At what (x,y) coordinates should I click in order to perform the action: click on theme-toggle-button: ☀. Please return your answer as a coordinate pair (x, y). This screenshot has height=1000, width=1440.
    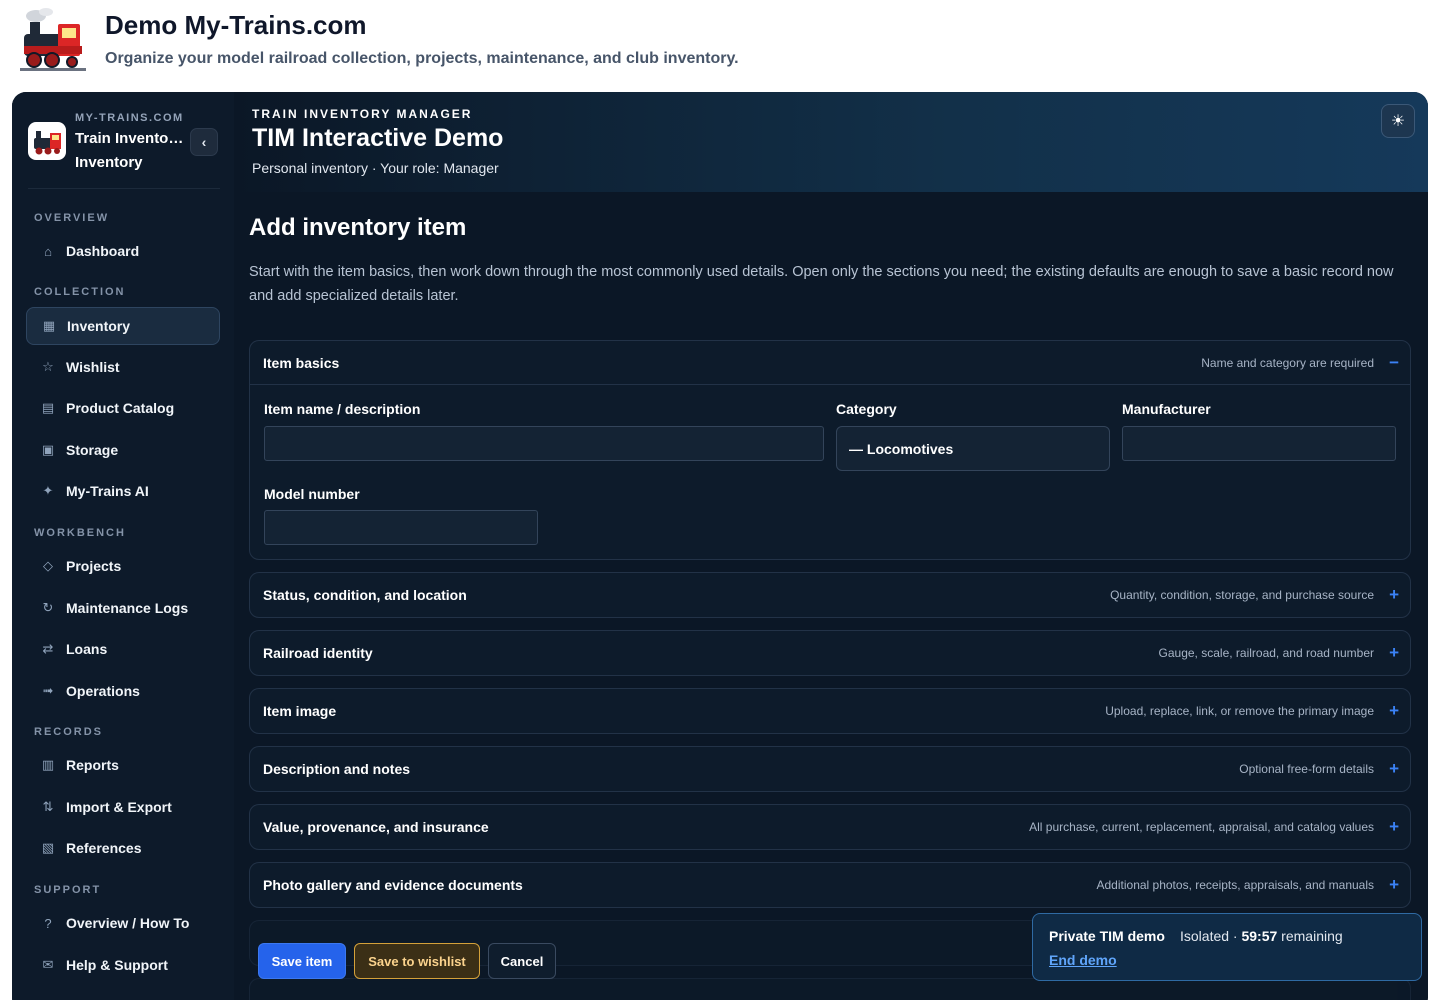
    Looking at the image, I should click on (1398, 121).